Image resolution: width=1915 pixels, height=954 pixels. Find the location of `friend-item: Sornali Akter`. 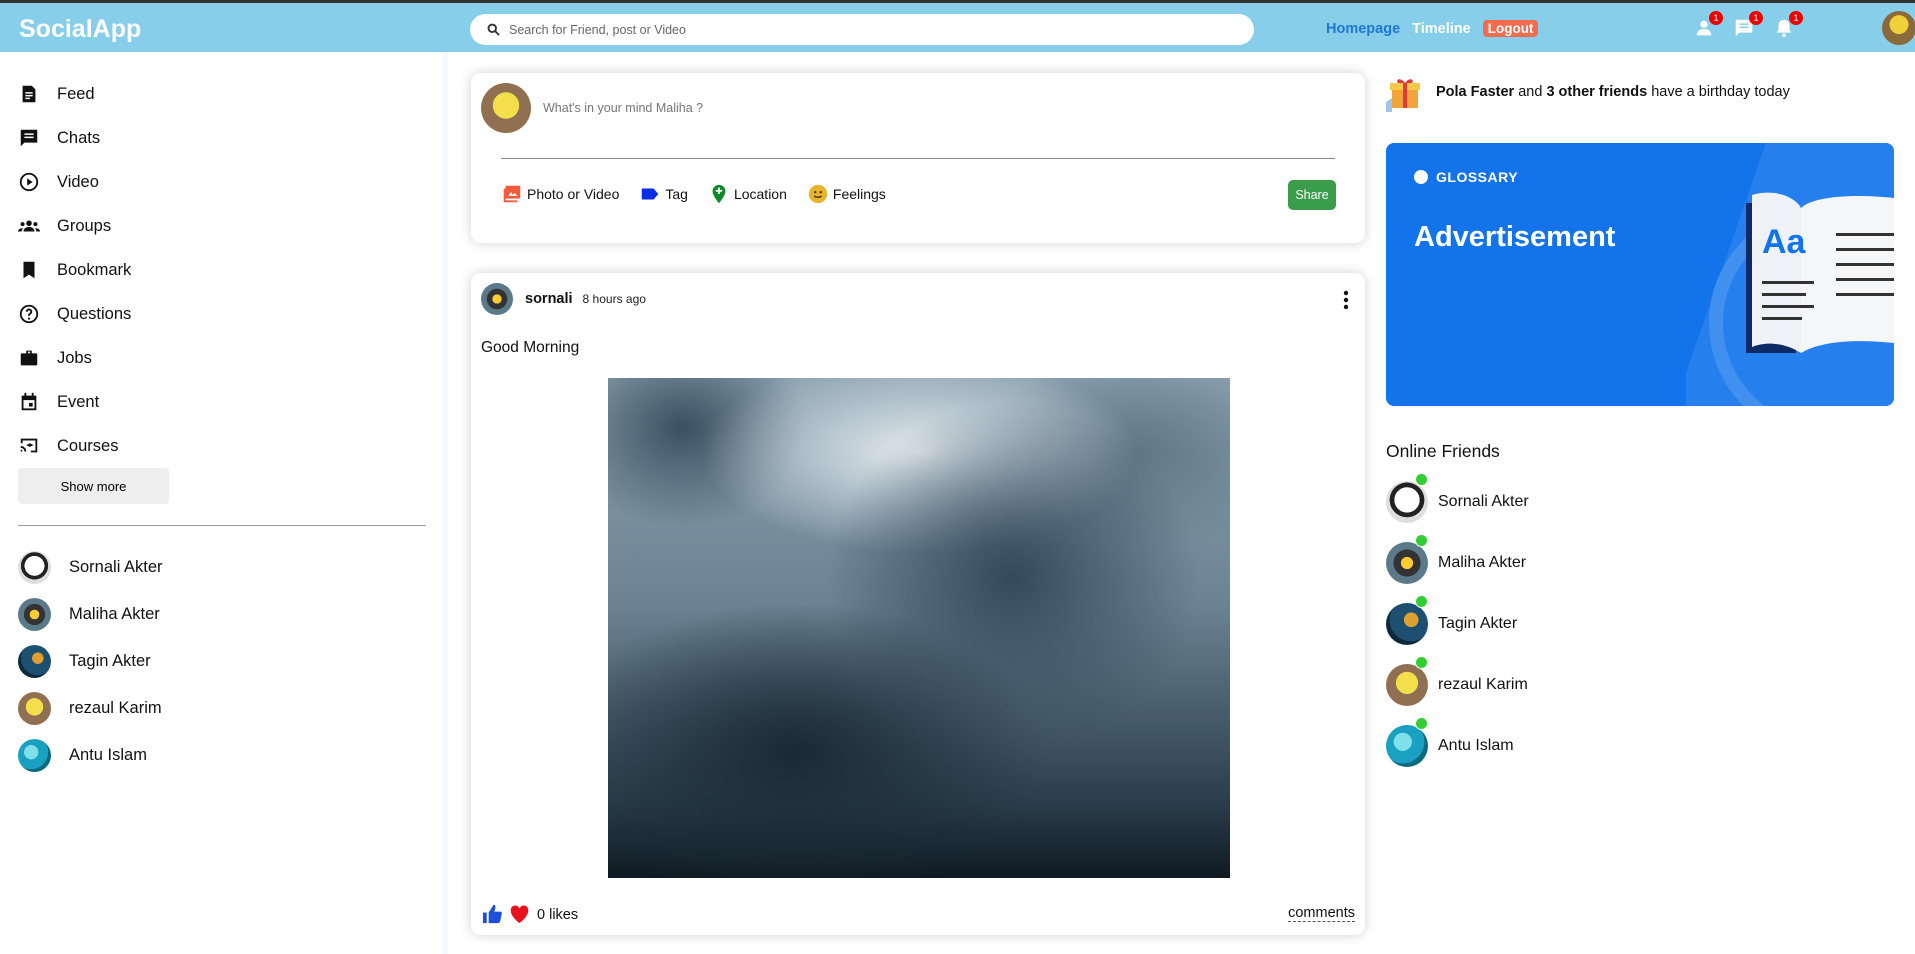

friend-item: Sornali Akter is located at coordinates (90, 567).